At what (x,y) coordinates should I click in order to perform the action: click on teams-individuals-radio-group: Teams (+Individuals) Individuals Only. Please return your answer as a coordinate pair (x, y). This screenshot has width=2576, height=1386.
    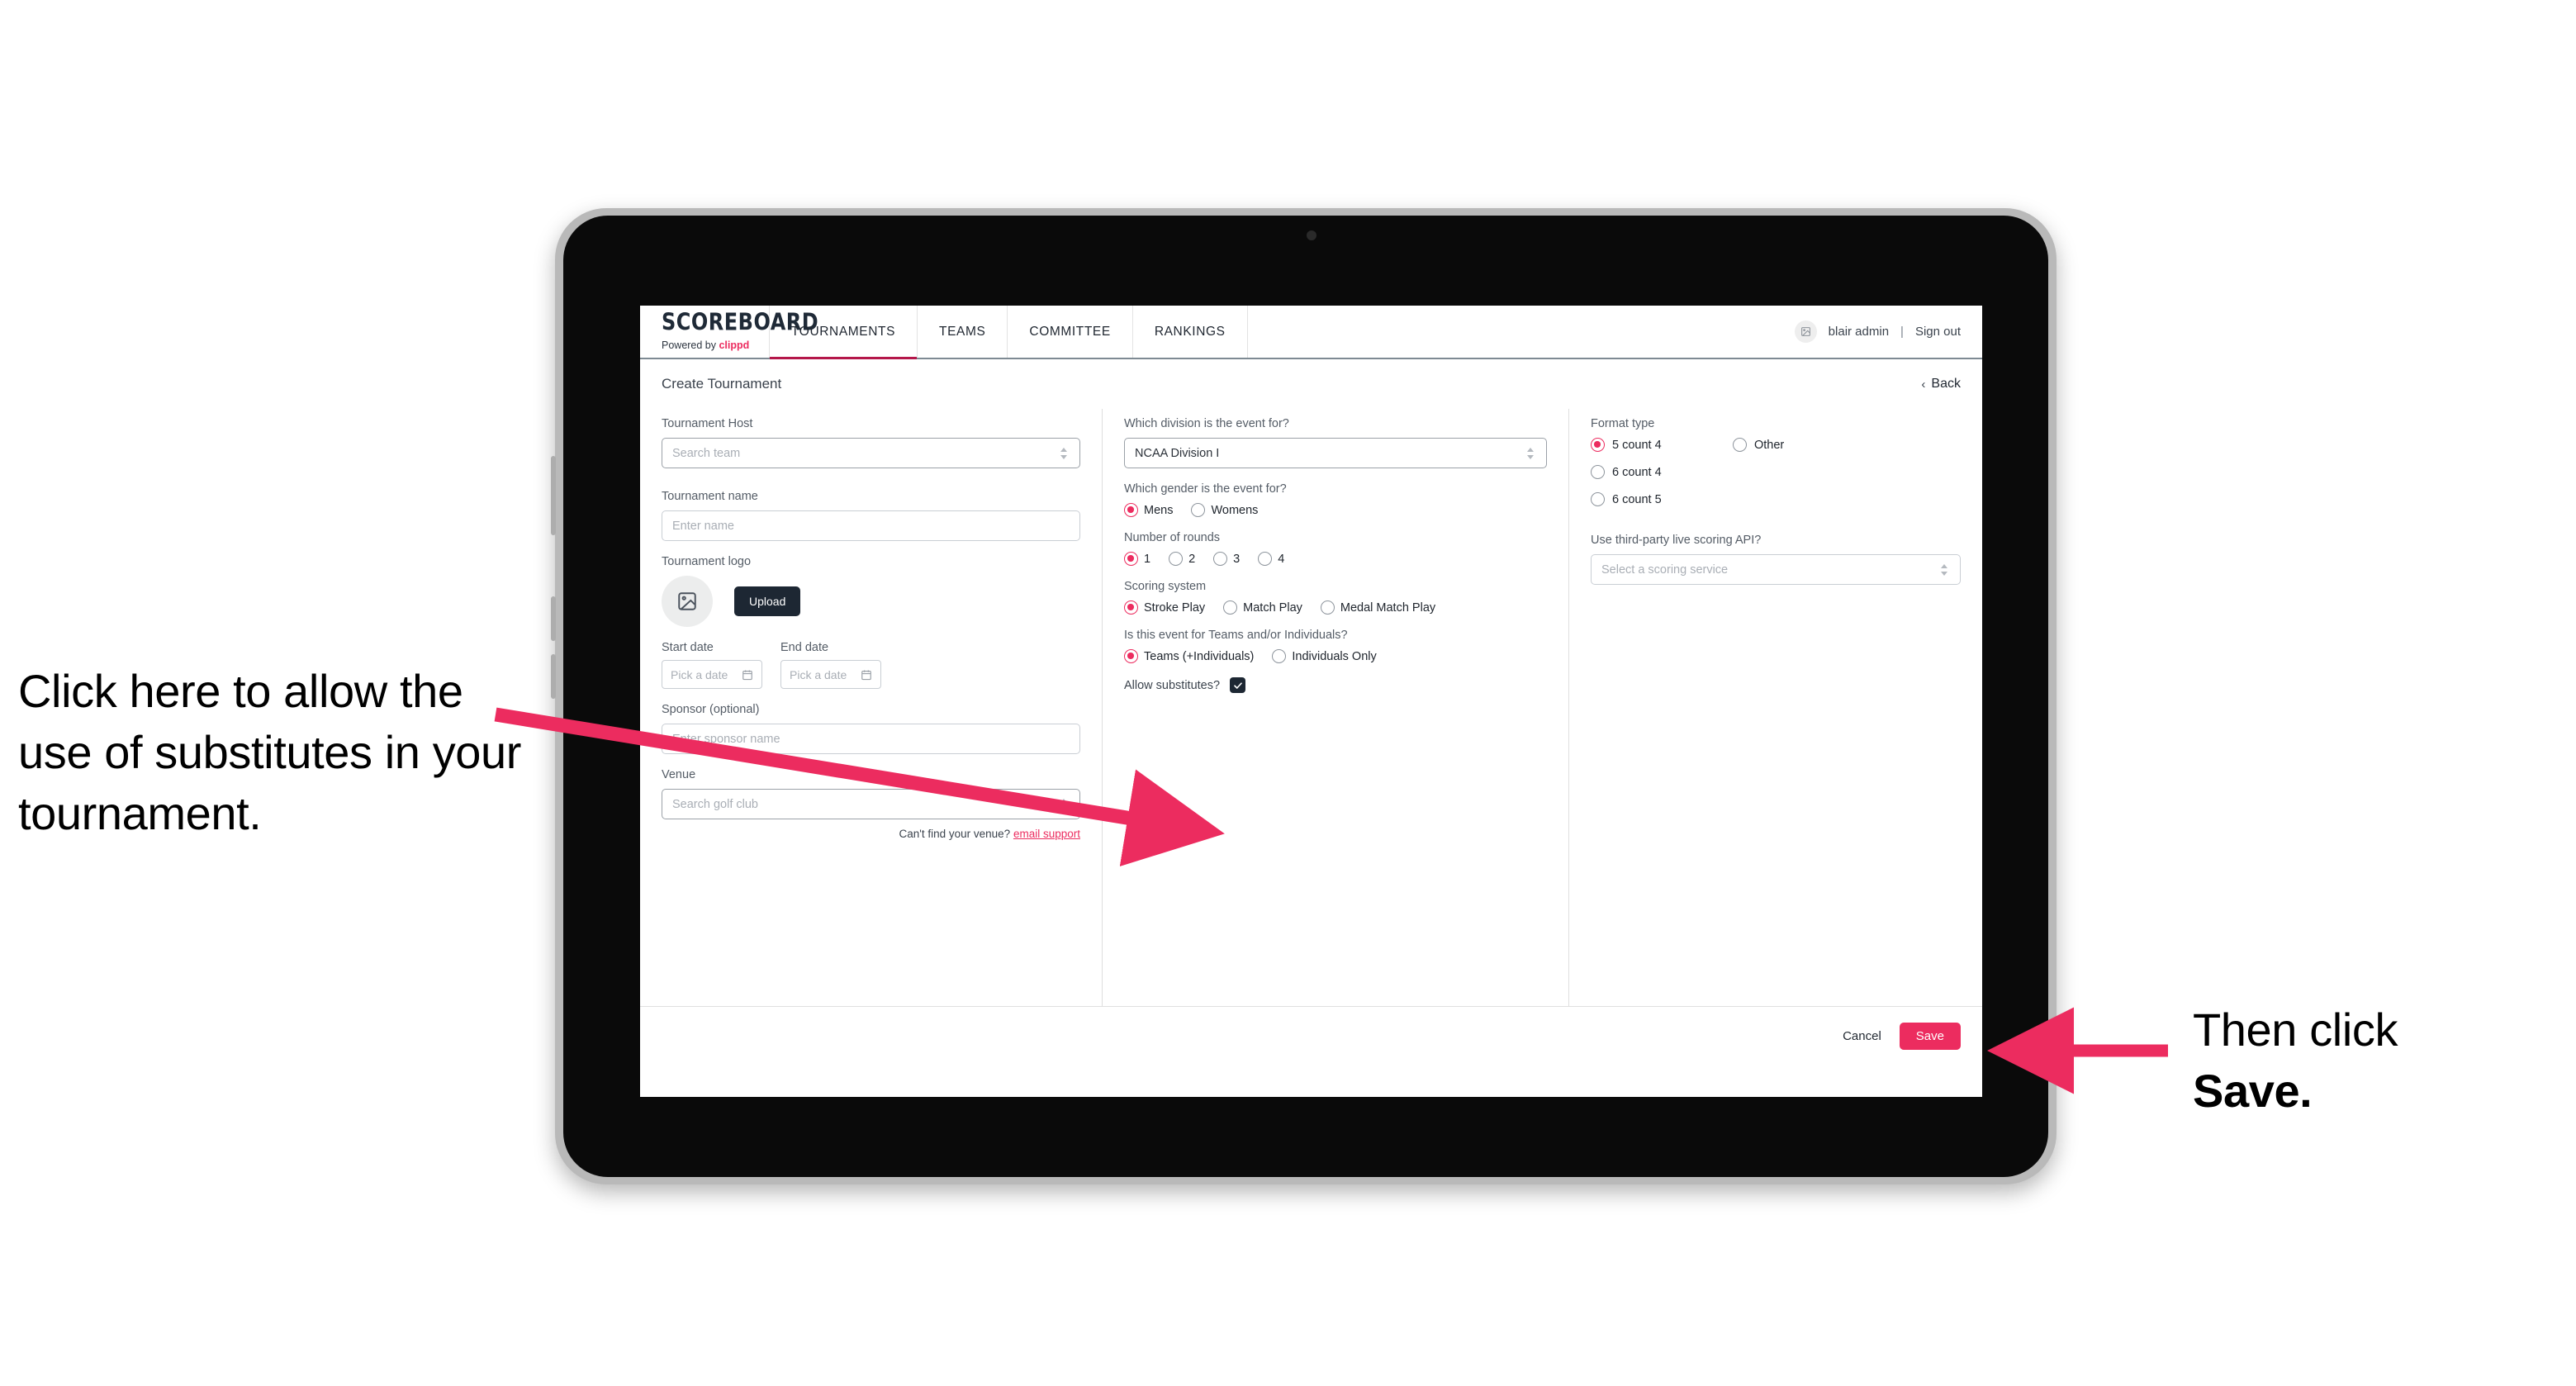
    Looking at the image, I should click on (1335, 656).